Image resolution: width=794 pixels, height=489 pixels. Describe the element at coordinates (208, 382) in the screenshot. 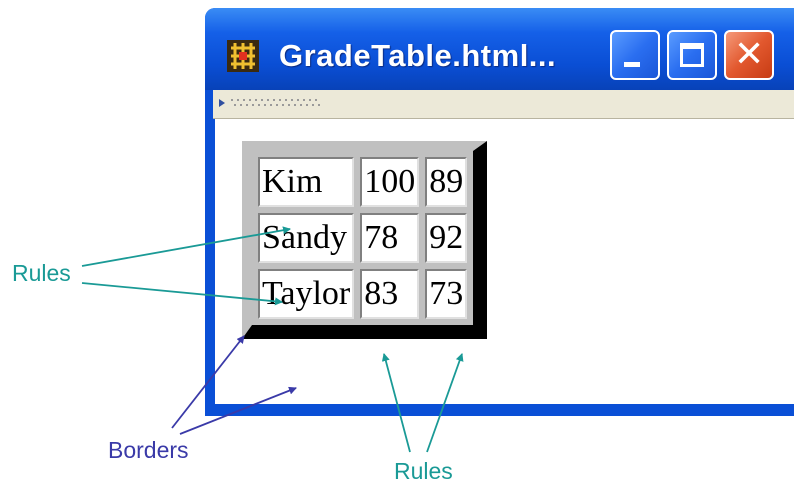

I see `borders-arrow-left` at that location.